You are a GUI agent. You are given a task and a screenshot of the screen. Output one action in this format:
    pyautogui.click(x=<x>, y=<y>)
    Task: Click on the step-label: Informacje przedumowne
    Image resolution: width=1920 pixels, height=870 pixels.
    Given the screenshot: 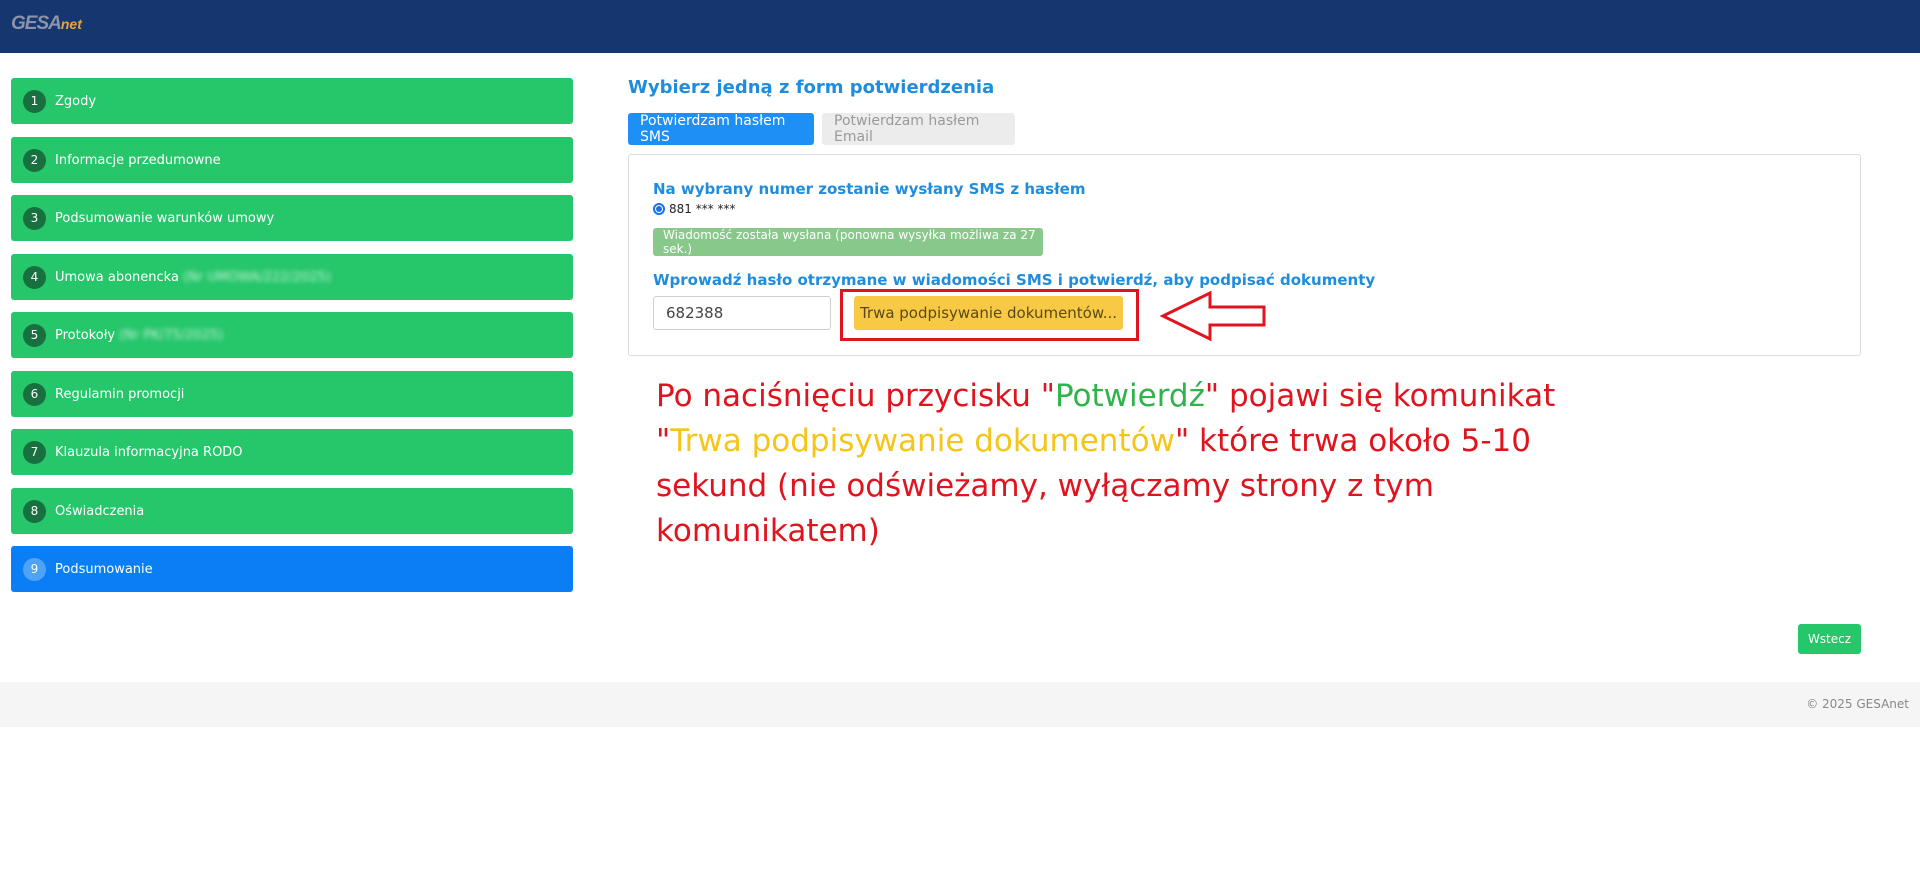 What is the action you would take?
    pyautogui.click(x=138, y=160)
    